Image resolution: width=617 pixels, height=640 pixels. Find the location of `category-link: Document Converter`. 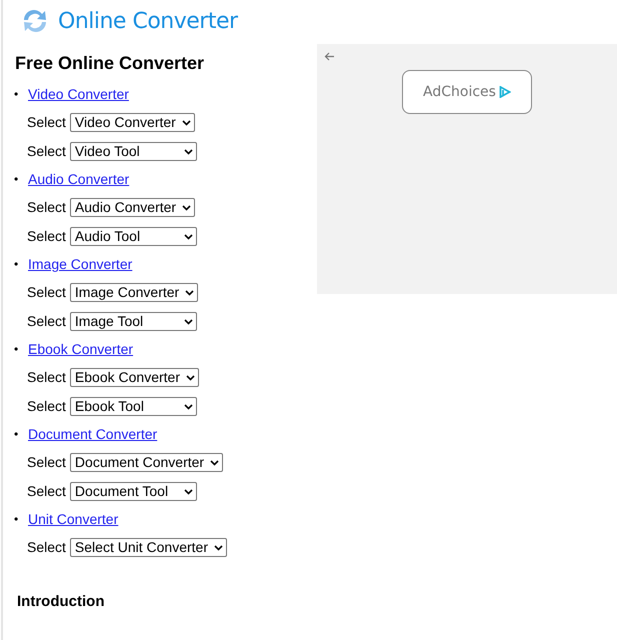

category-link: Document Converter is located at coordinates (93, 434).